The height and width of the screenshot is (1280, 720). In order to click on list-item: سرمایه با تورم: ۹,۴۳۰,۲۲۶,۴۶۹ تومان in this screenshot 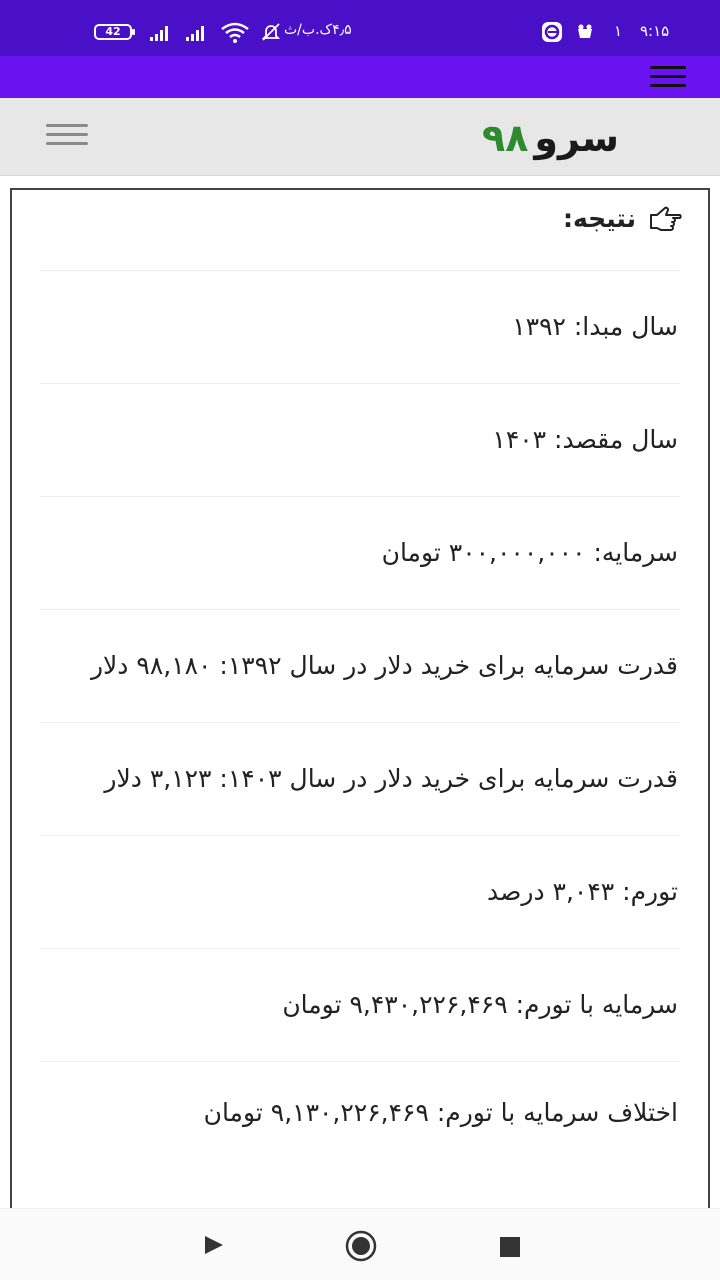, I will do `click(360, 1004)`.